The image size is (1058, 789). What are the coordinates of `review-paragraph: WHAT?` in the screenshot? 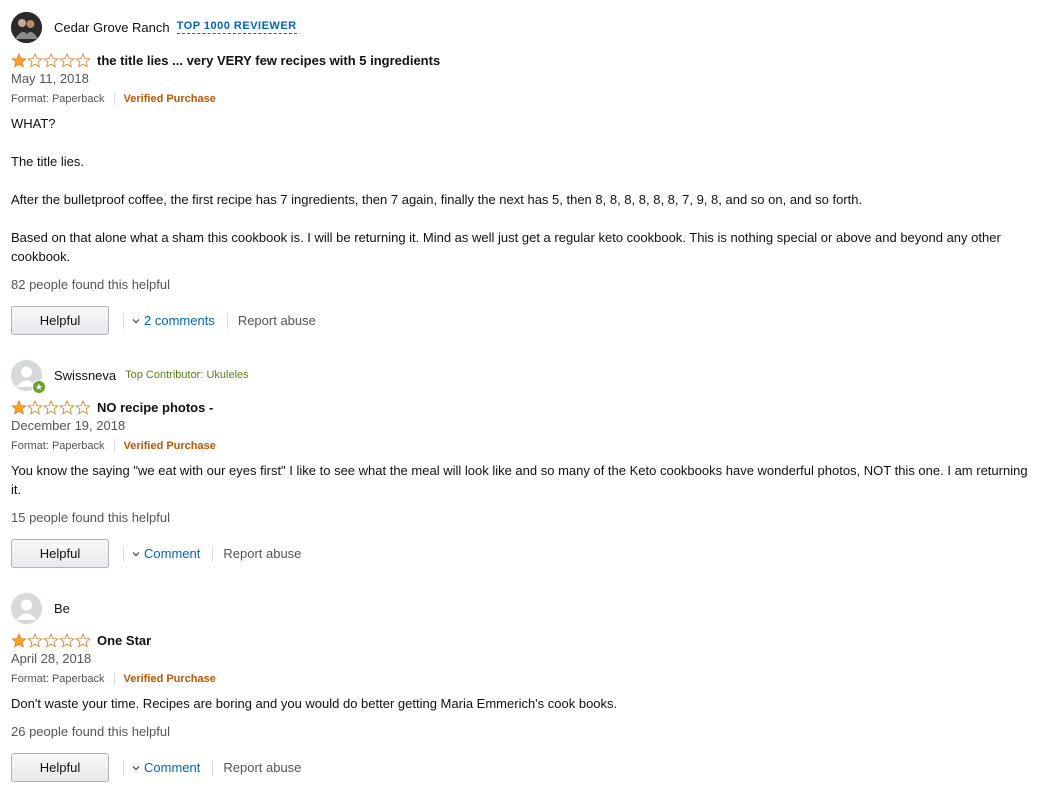 It's located at (33, 123).